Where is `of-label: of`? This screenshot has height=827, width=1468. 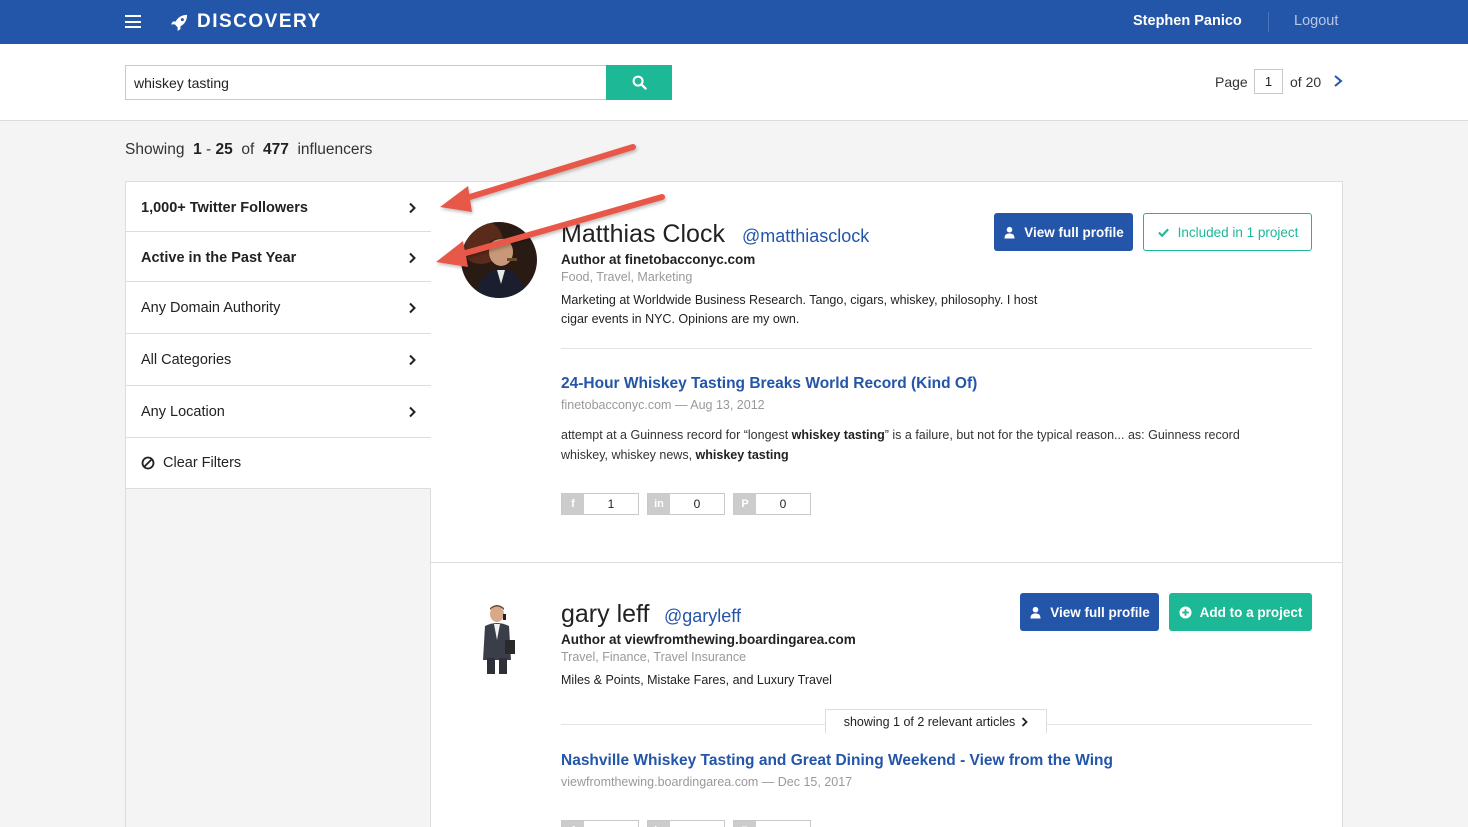 of-label: of is located at coordinates (248, 149).